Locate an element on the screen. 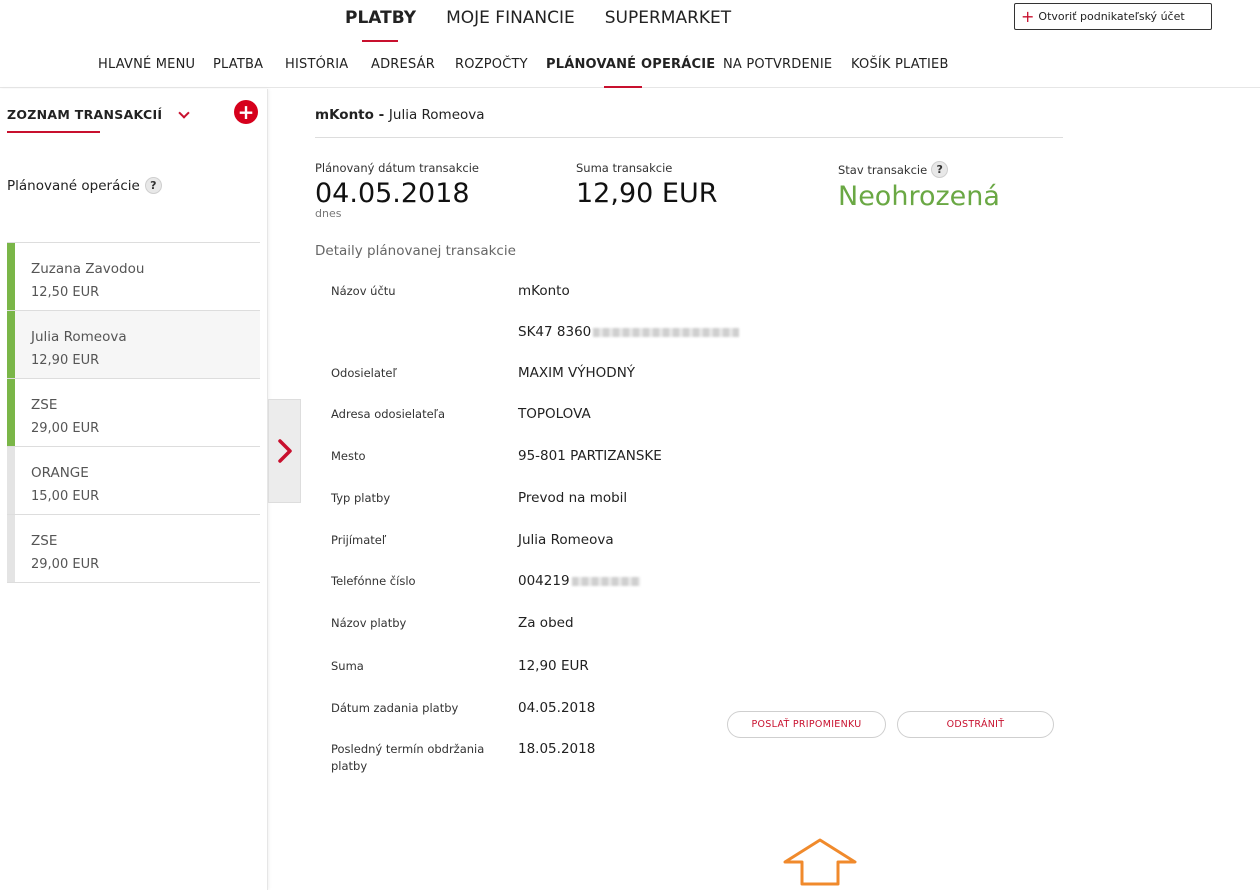 The width and height of the screenshot is (1260, 890). amount-block: Suma transakcie 12,90 EUR is located at coordinates (646, 185).